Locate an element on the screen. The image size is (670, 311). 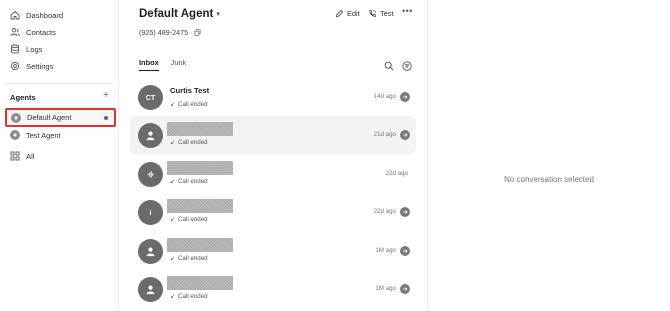
gear-icon is located at coordinates (15, 66).